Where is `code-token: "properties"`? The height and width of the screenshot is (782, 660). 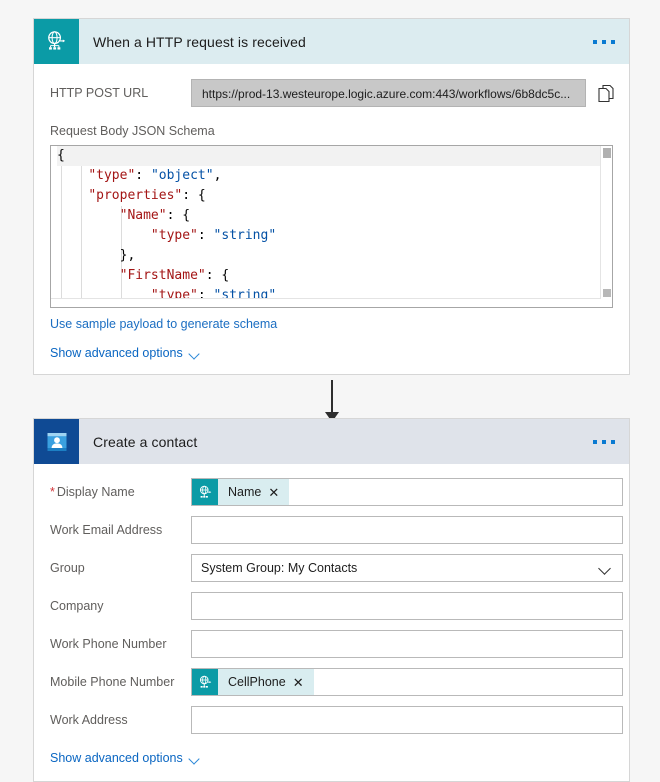 code-token: "properties" is located at coordinates (135, 195).